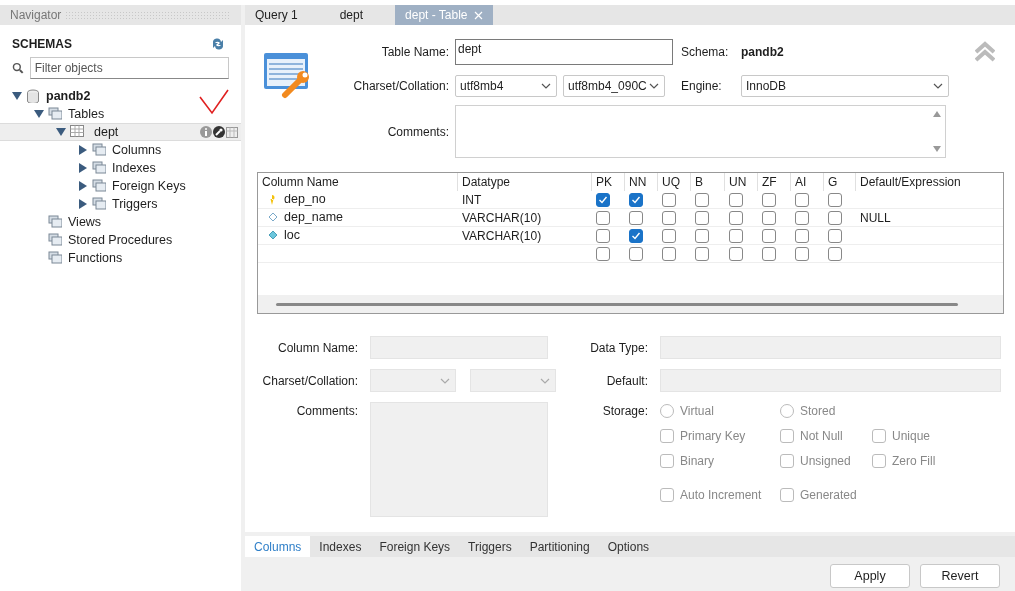 The height and width of the screenshot is (591, 1015). Describe the element at coordinates (641, 182) in the screenshot. I see `column-header: NN` at that location.